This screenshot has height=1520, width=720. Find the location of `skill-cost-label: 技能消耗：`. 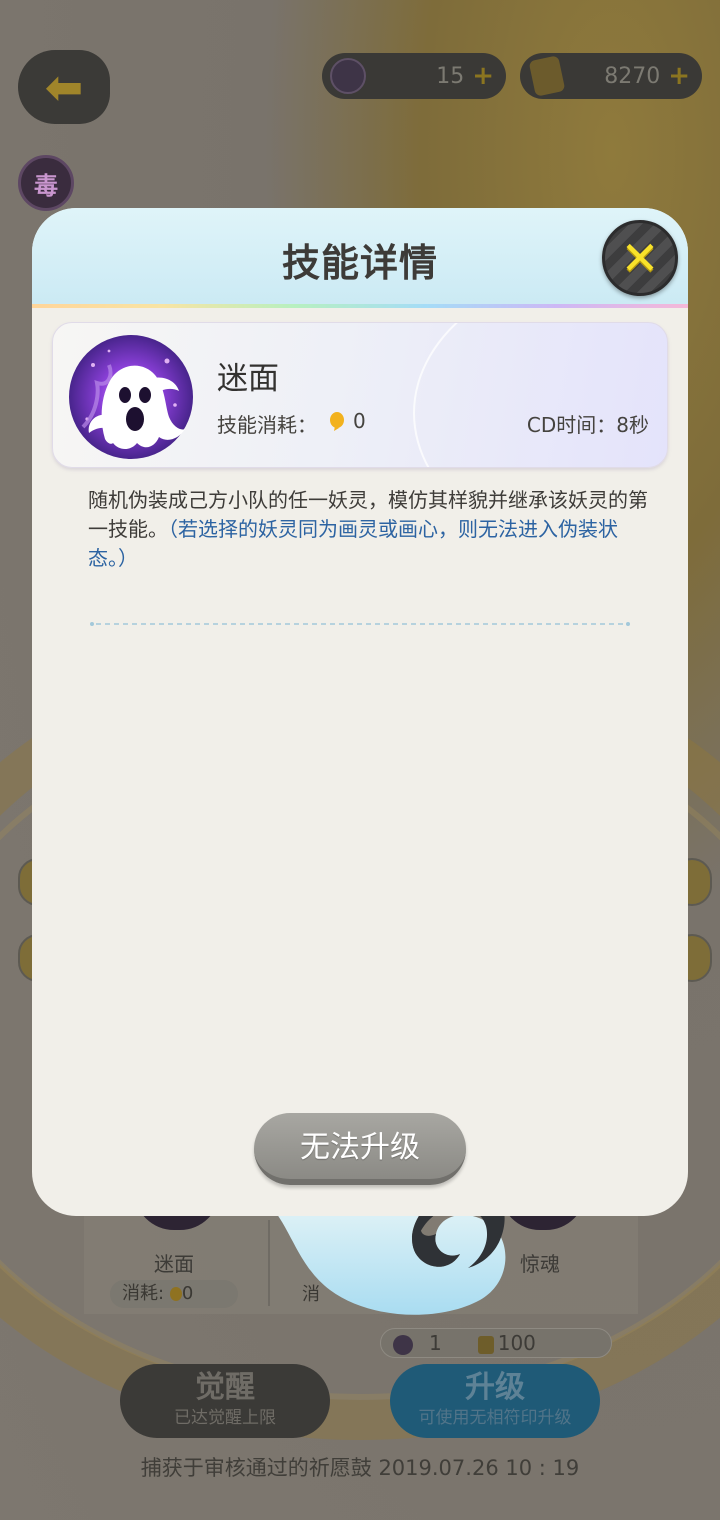

skill-cost-label: 技能消耗： is located at coordinates (267, 425).